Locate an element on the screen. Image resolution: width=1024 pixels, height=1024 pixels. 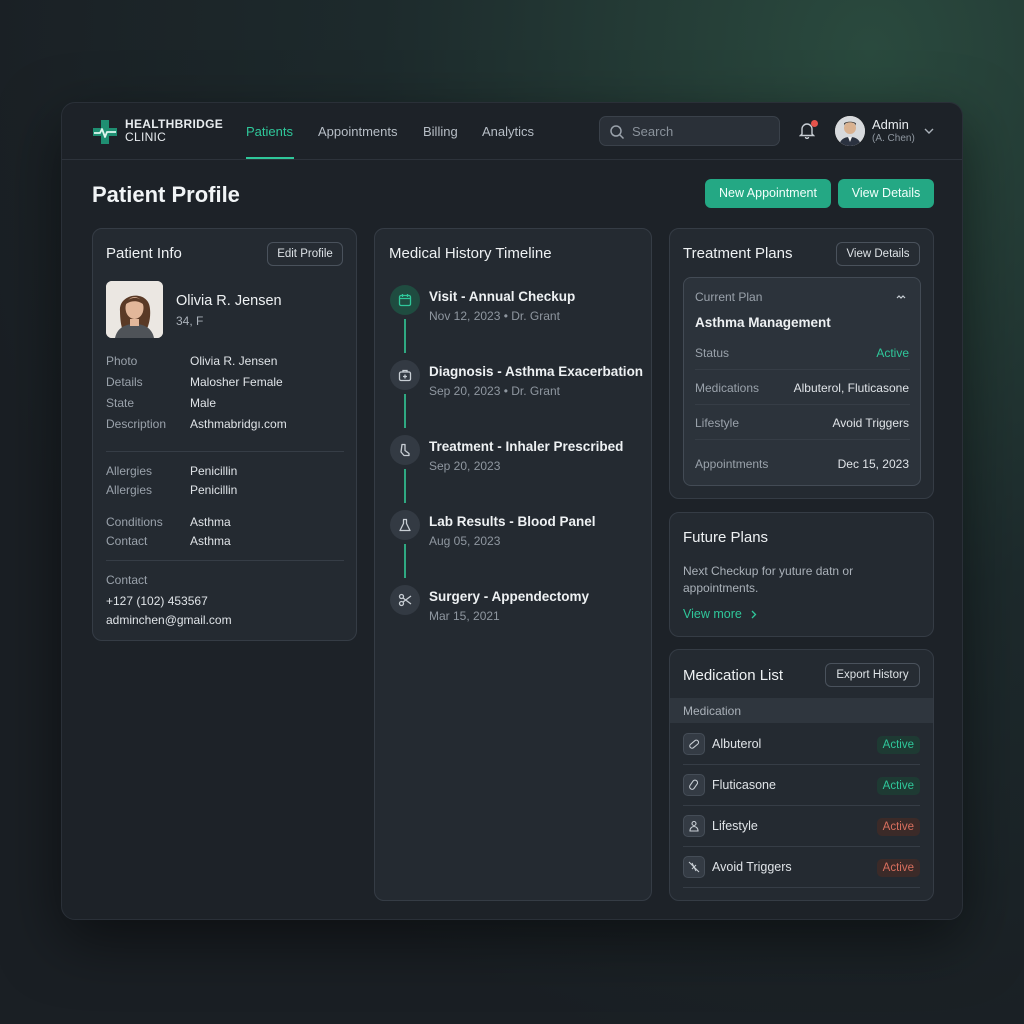
view-details-button: View Details is located at coordinates (886, 193).